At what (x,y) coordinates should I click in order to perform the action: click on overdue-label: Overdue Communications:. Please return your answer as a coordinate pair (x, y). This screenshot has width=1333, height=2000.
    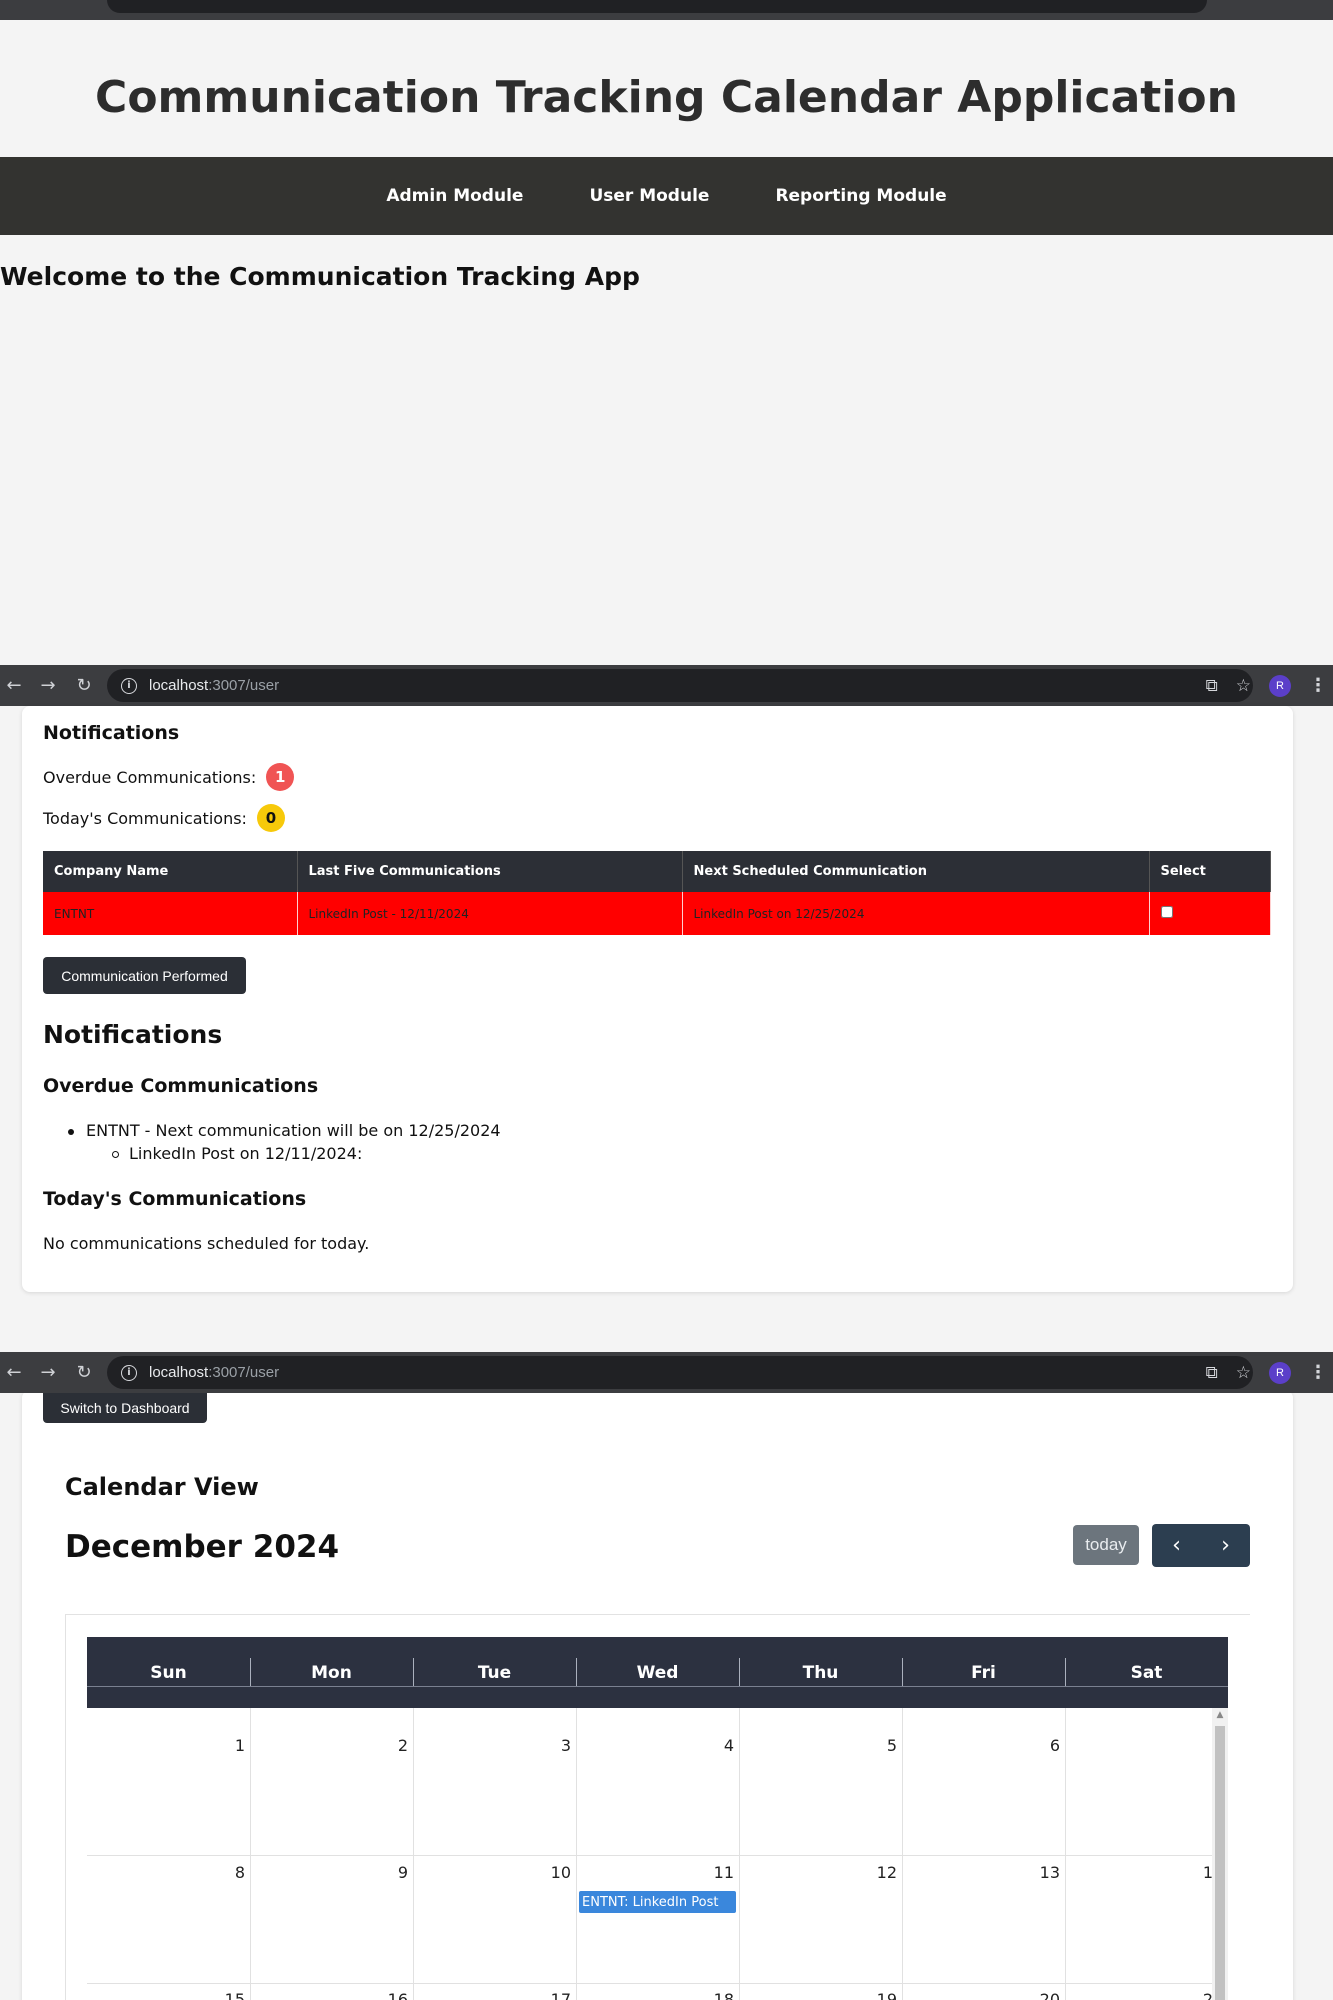
    Looking at the image, I should click on (150, 777).